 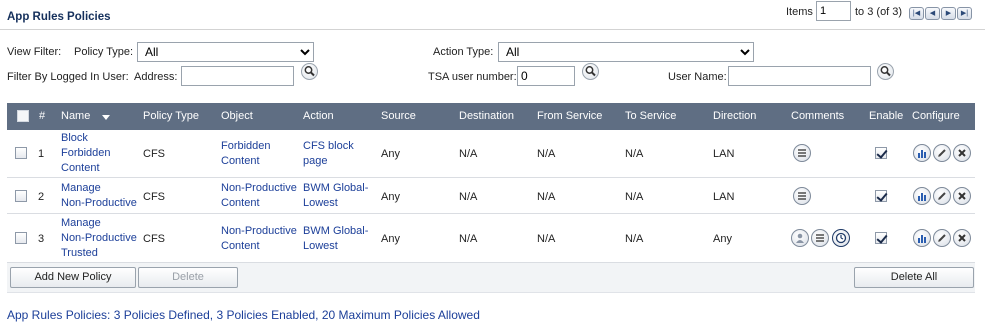 What do you see at coordinates (106, 117) in the screenshot?
I see `sort-down-icon` at bounding box center [106, 117].